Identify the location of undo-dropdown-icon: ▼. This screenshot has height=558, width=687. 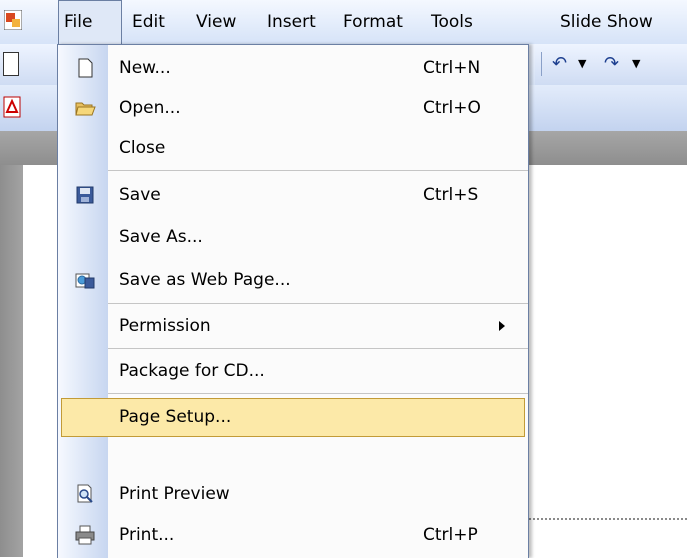
(582, 64).